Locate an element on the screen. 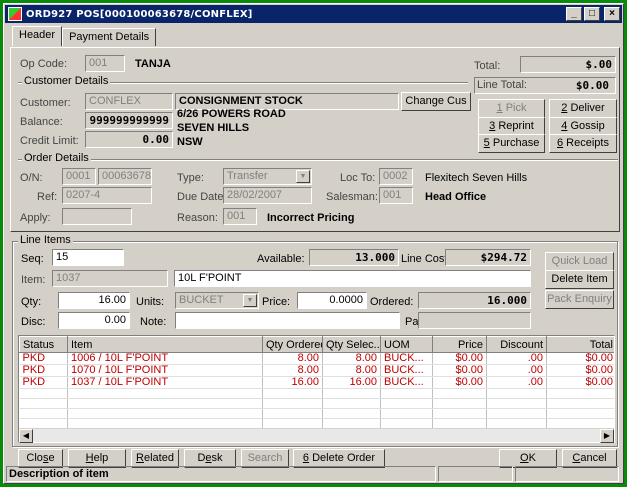 The image size is (627, 487). cell-qty-selected: 8.00 is located at coordinates (351, 370).